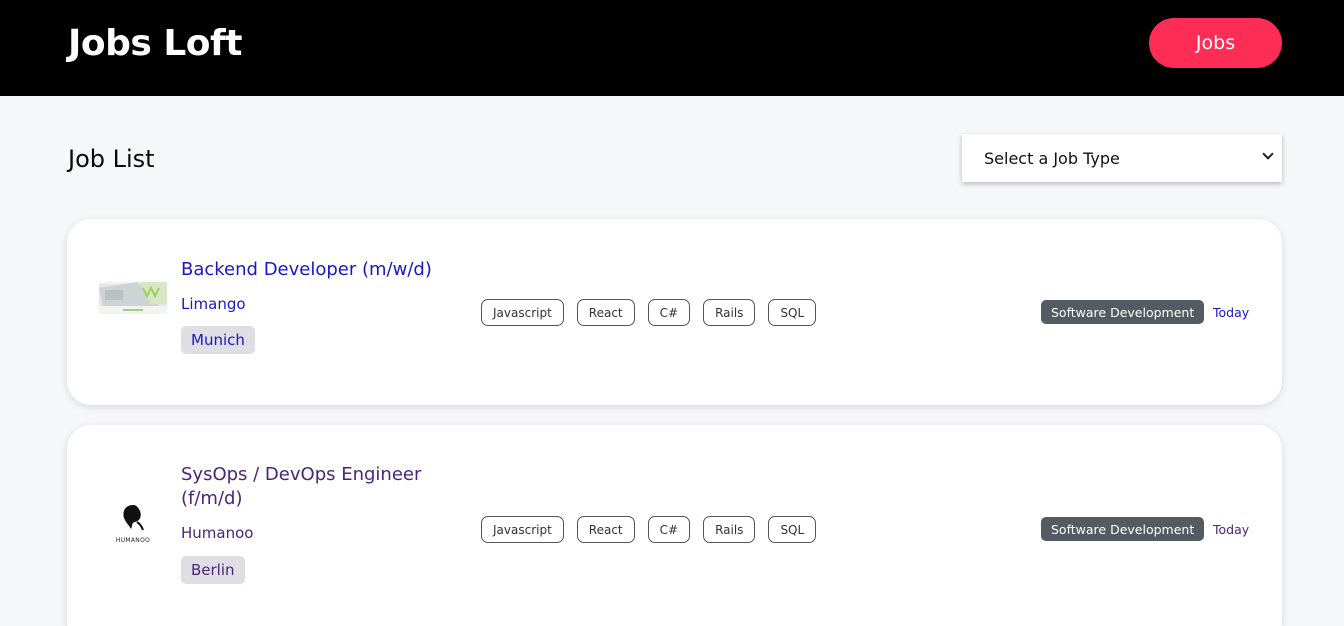 This screenshot has height=626, width=1344. What do you see at coordinates (1268, 154) in the screenshot?
I see `chevron-down-icon` at bounding box center [1268, 154].